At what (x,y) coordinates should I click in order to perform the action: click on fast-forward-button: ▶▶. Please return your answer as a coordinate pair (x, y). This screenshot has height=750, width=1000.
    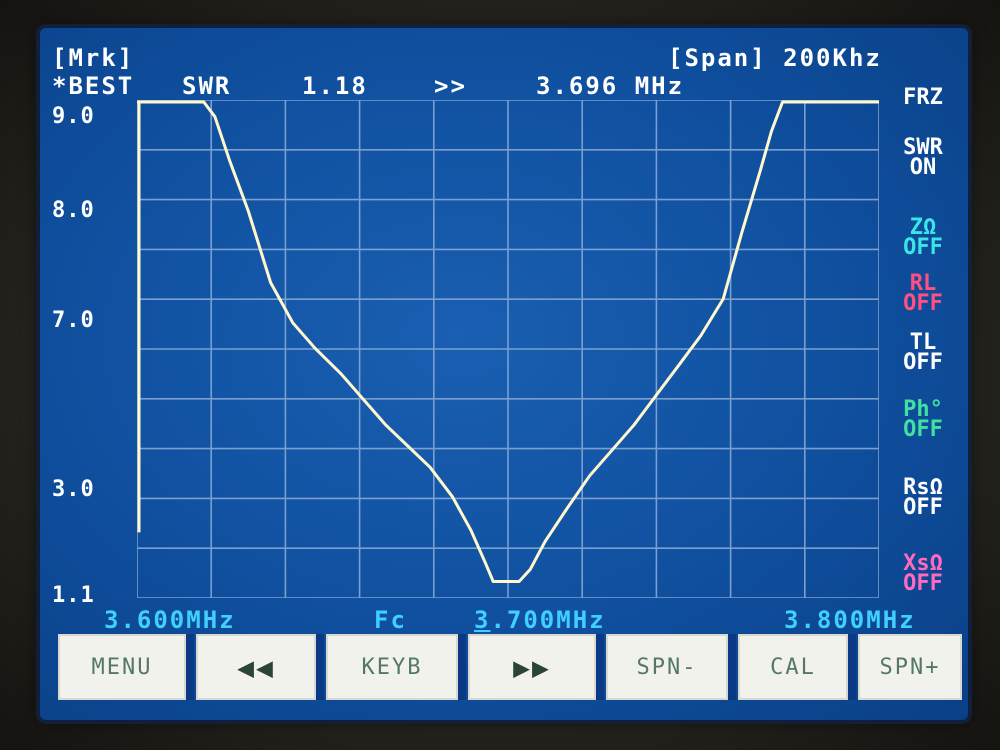
    Looking at the image, I should click on (532, 667).